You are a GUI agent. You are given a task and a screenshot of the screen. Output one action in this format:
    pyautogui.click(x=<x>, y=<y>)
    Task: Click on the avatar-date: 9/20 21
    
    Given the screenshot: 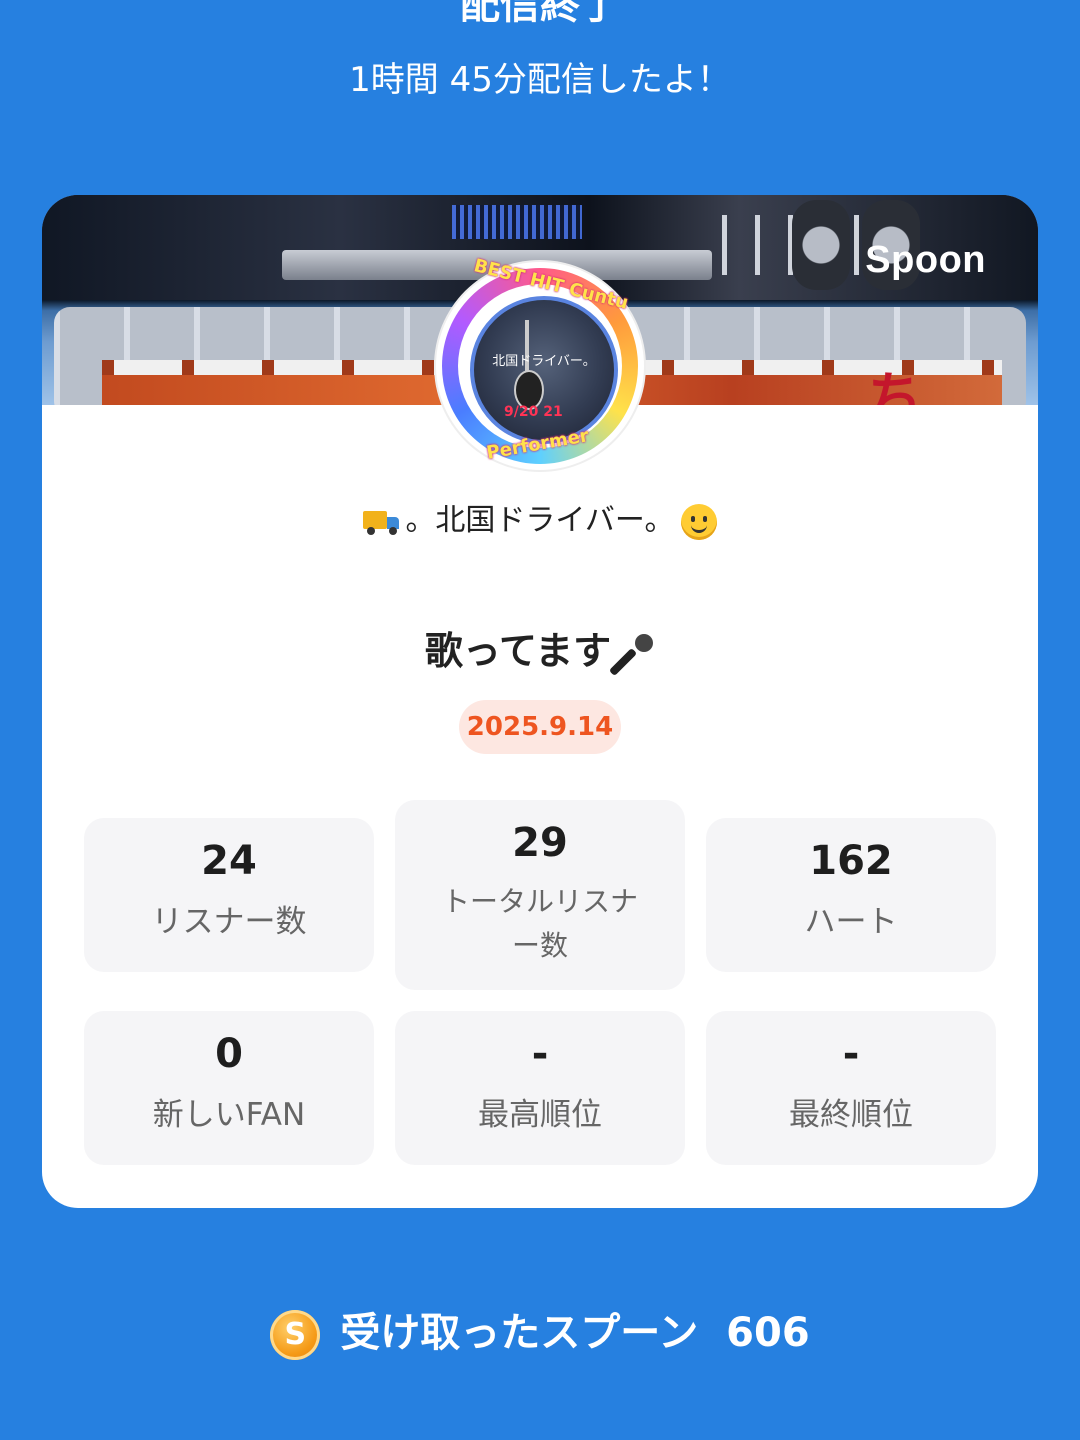 What is the action you would take?
    pyautogui.click(x=533, y=412)
    